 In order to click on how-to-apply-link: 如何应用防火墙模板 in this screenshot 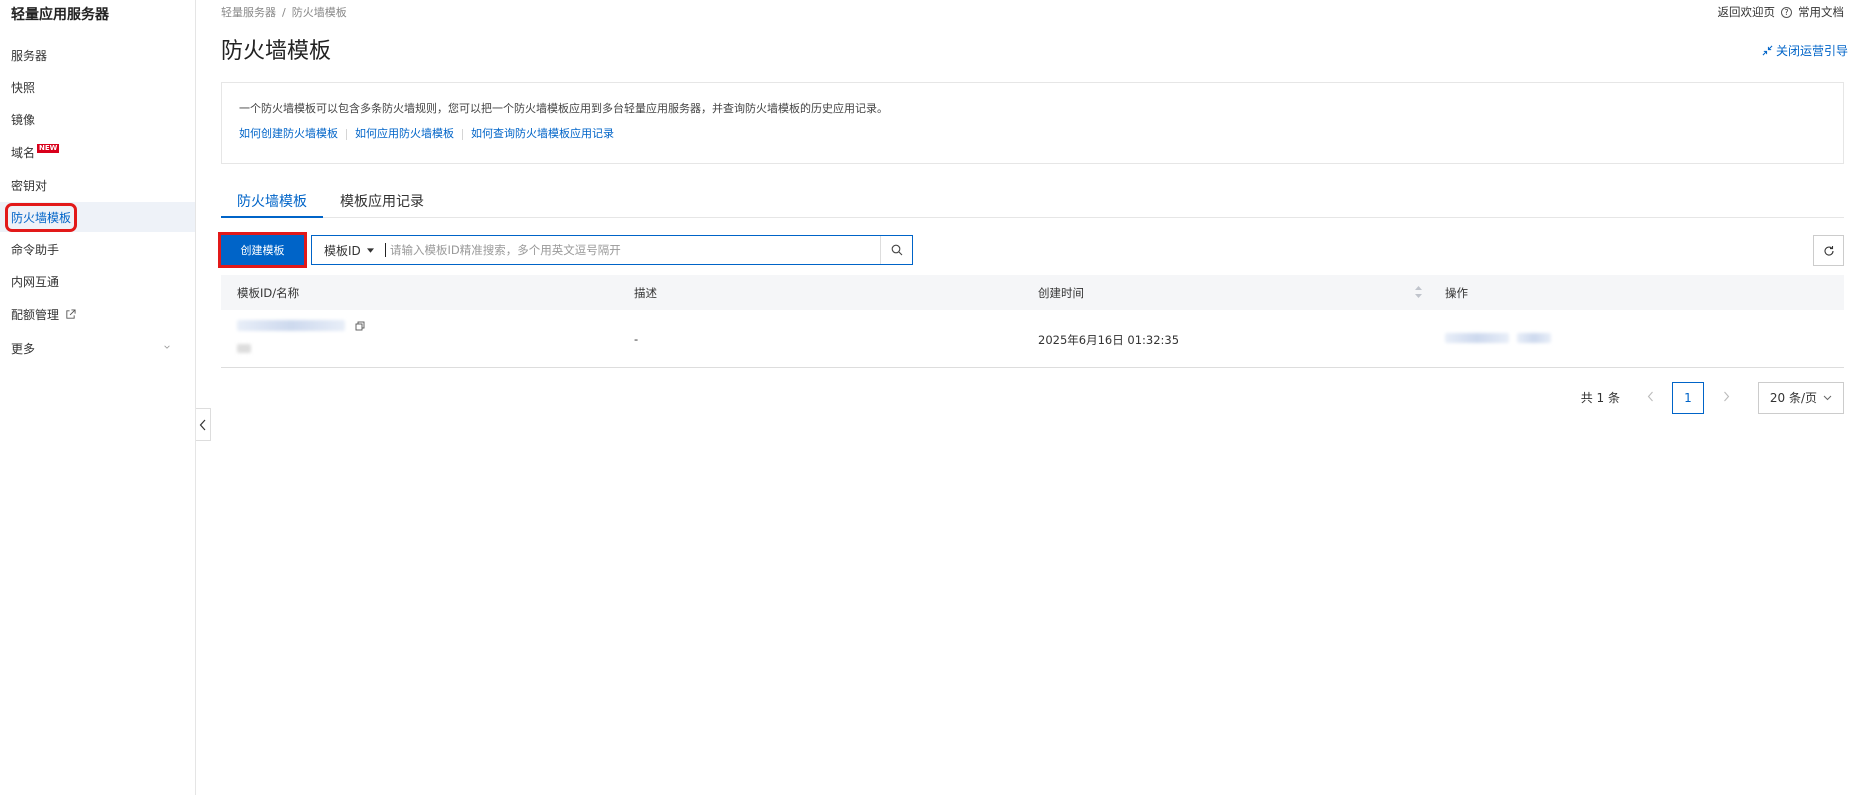, I will do `click(404, 133)`.